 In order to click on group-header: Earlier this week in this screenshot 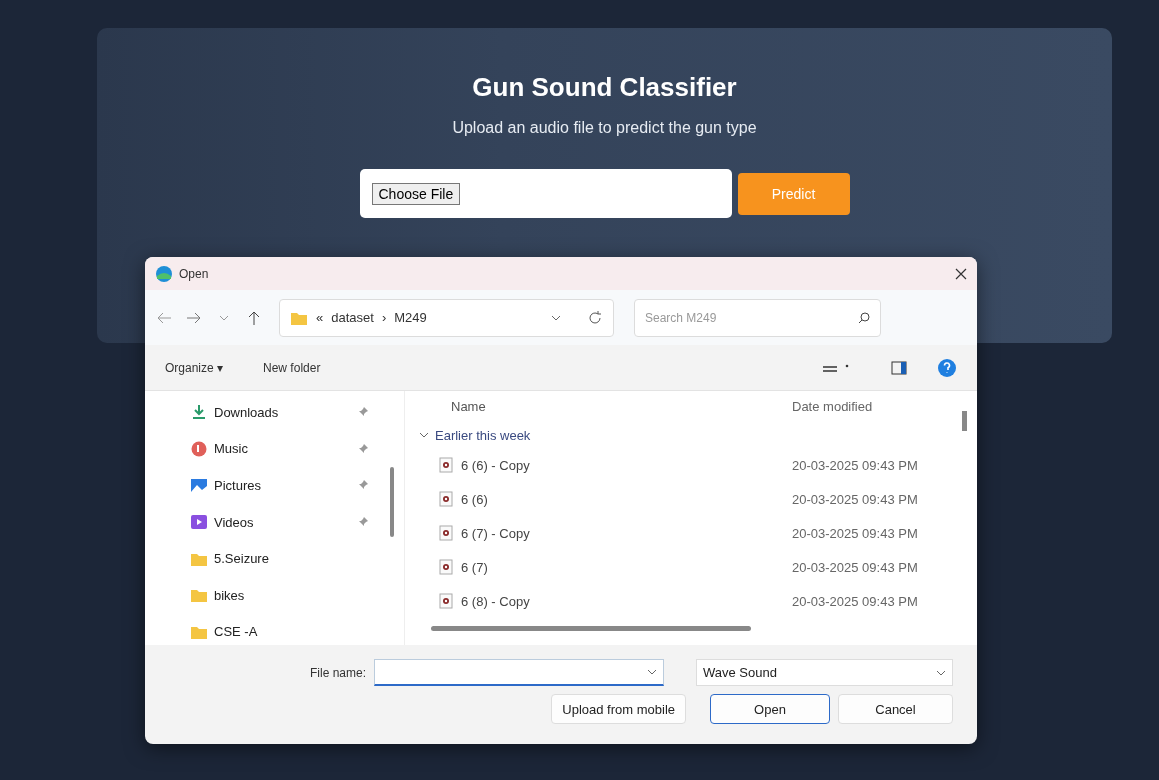, I will do `click(483, 435)`.